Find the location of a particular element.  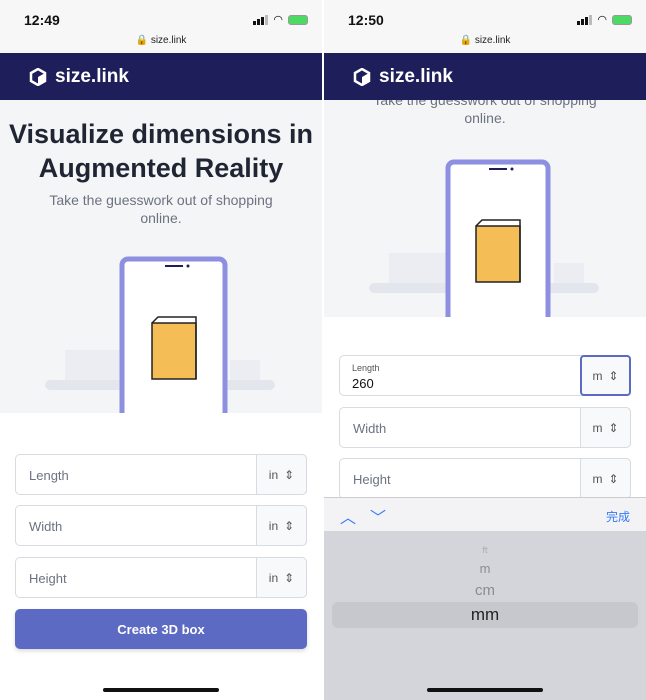

status-bar: 12:50 ◠ 🔒 size.link is located at coordinates (485, 26).